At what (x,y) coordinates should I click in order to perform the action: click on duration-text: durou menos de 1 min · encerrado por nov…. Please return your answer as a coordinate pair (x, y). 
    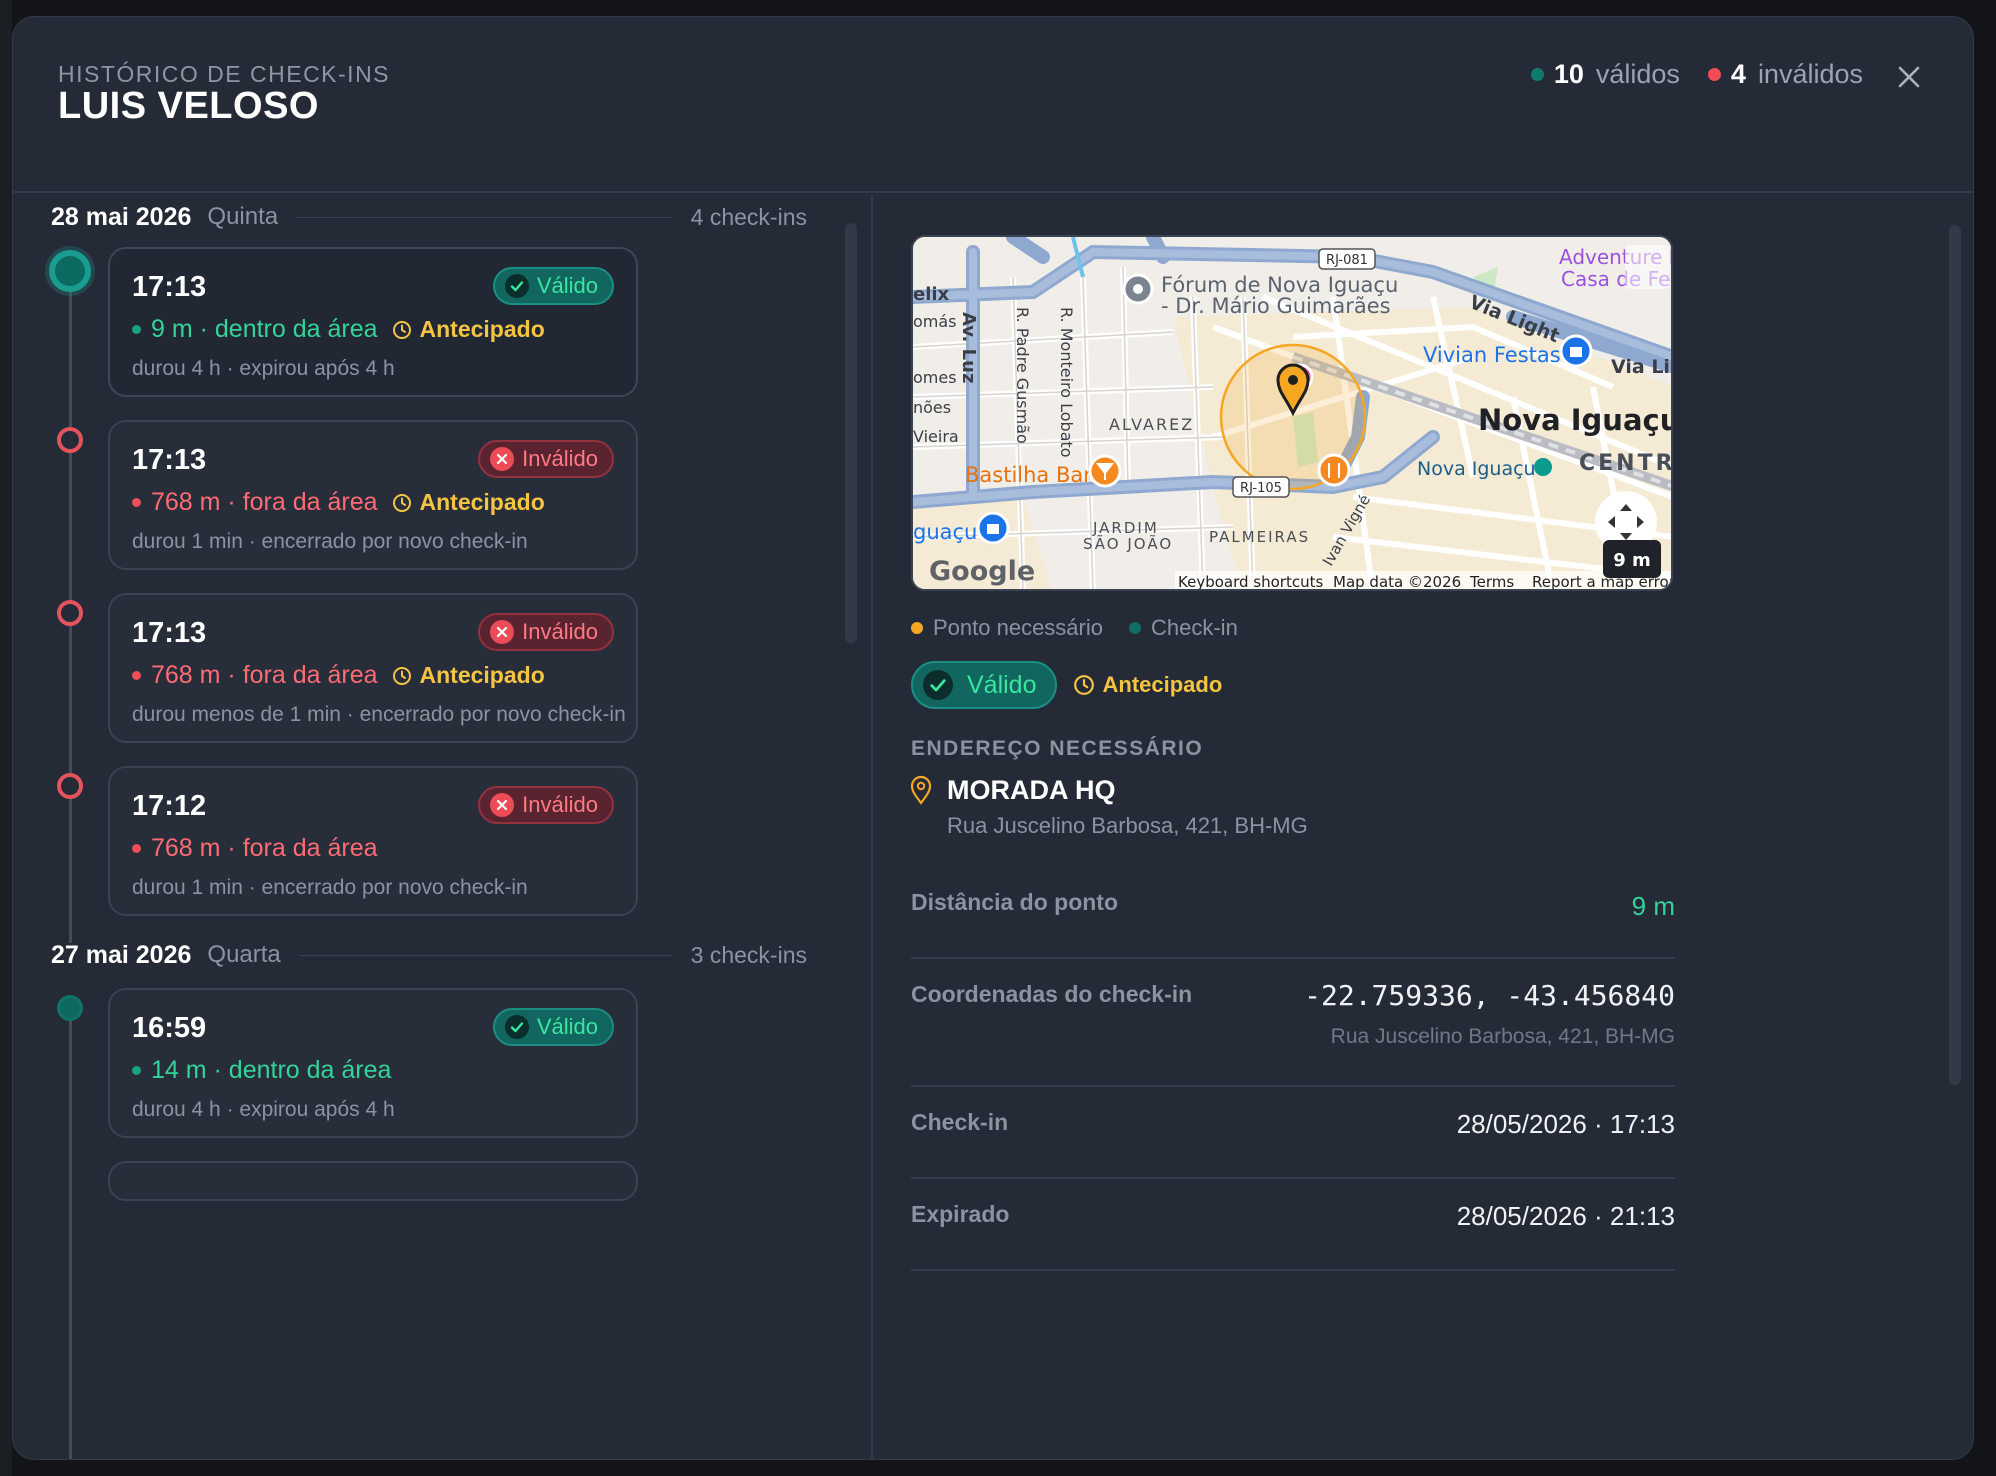
    Looking at the image, I should click on (379, 714).